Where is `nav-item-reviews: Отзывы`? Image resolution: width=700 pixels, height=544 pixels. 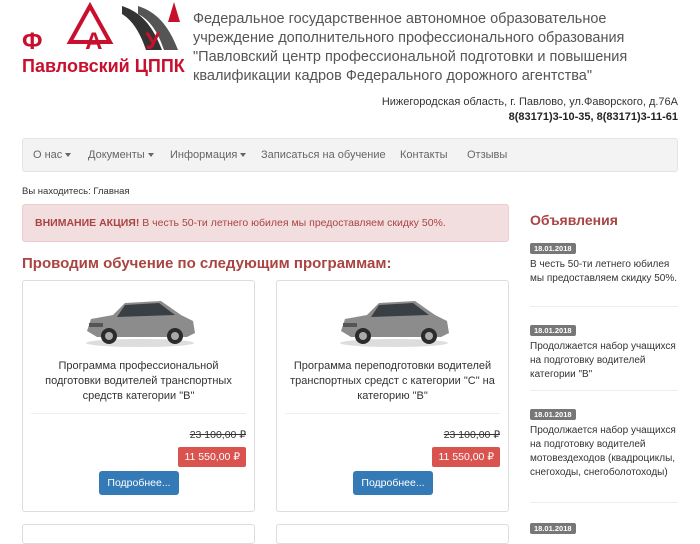 nav-item-reviews: Отзывы is located at coordinates (487, 155).